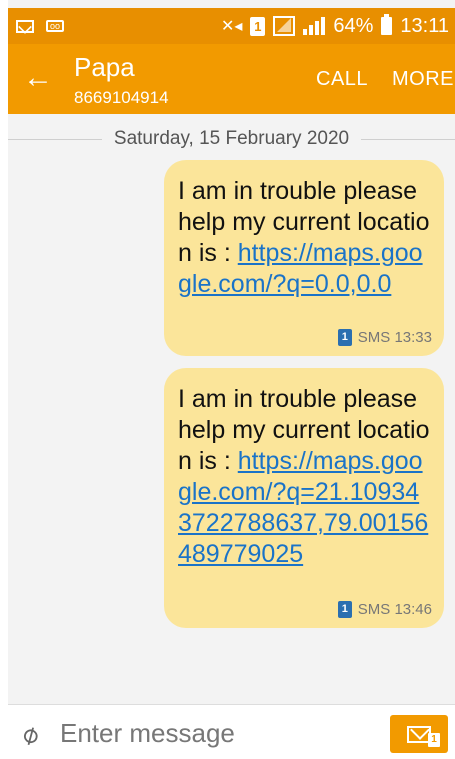 The image size is (455, 759). I want to click on message-input, so click(210, 733).